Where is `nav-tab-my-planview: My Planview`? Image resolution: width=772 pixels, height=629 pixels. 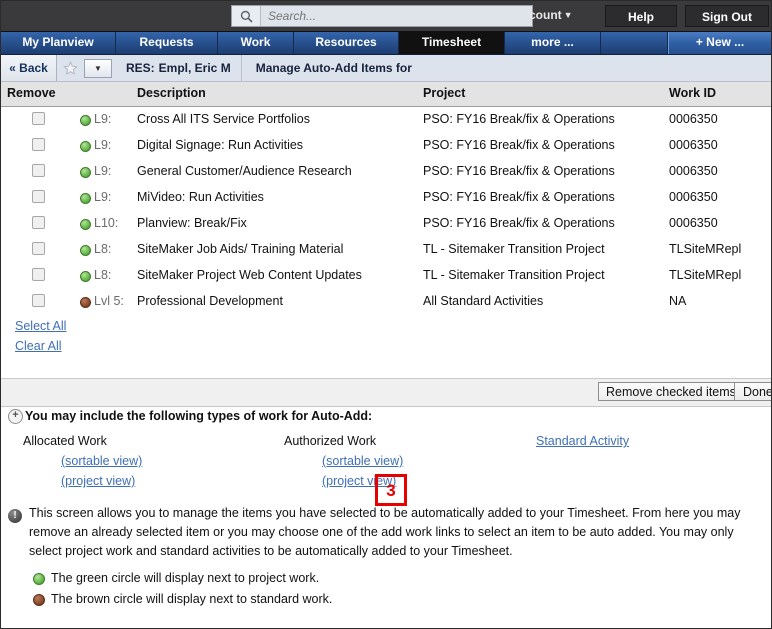 nav-tab-my-planview: My Planview is located at coordinates (58, 43).